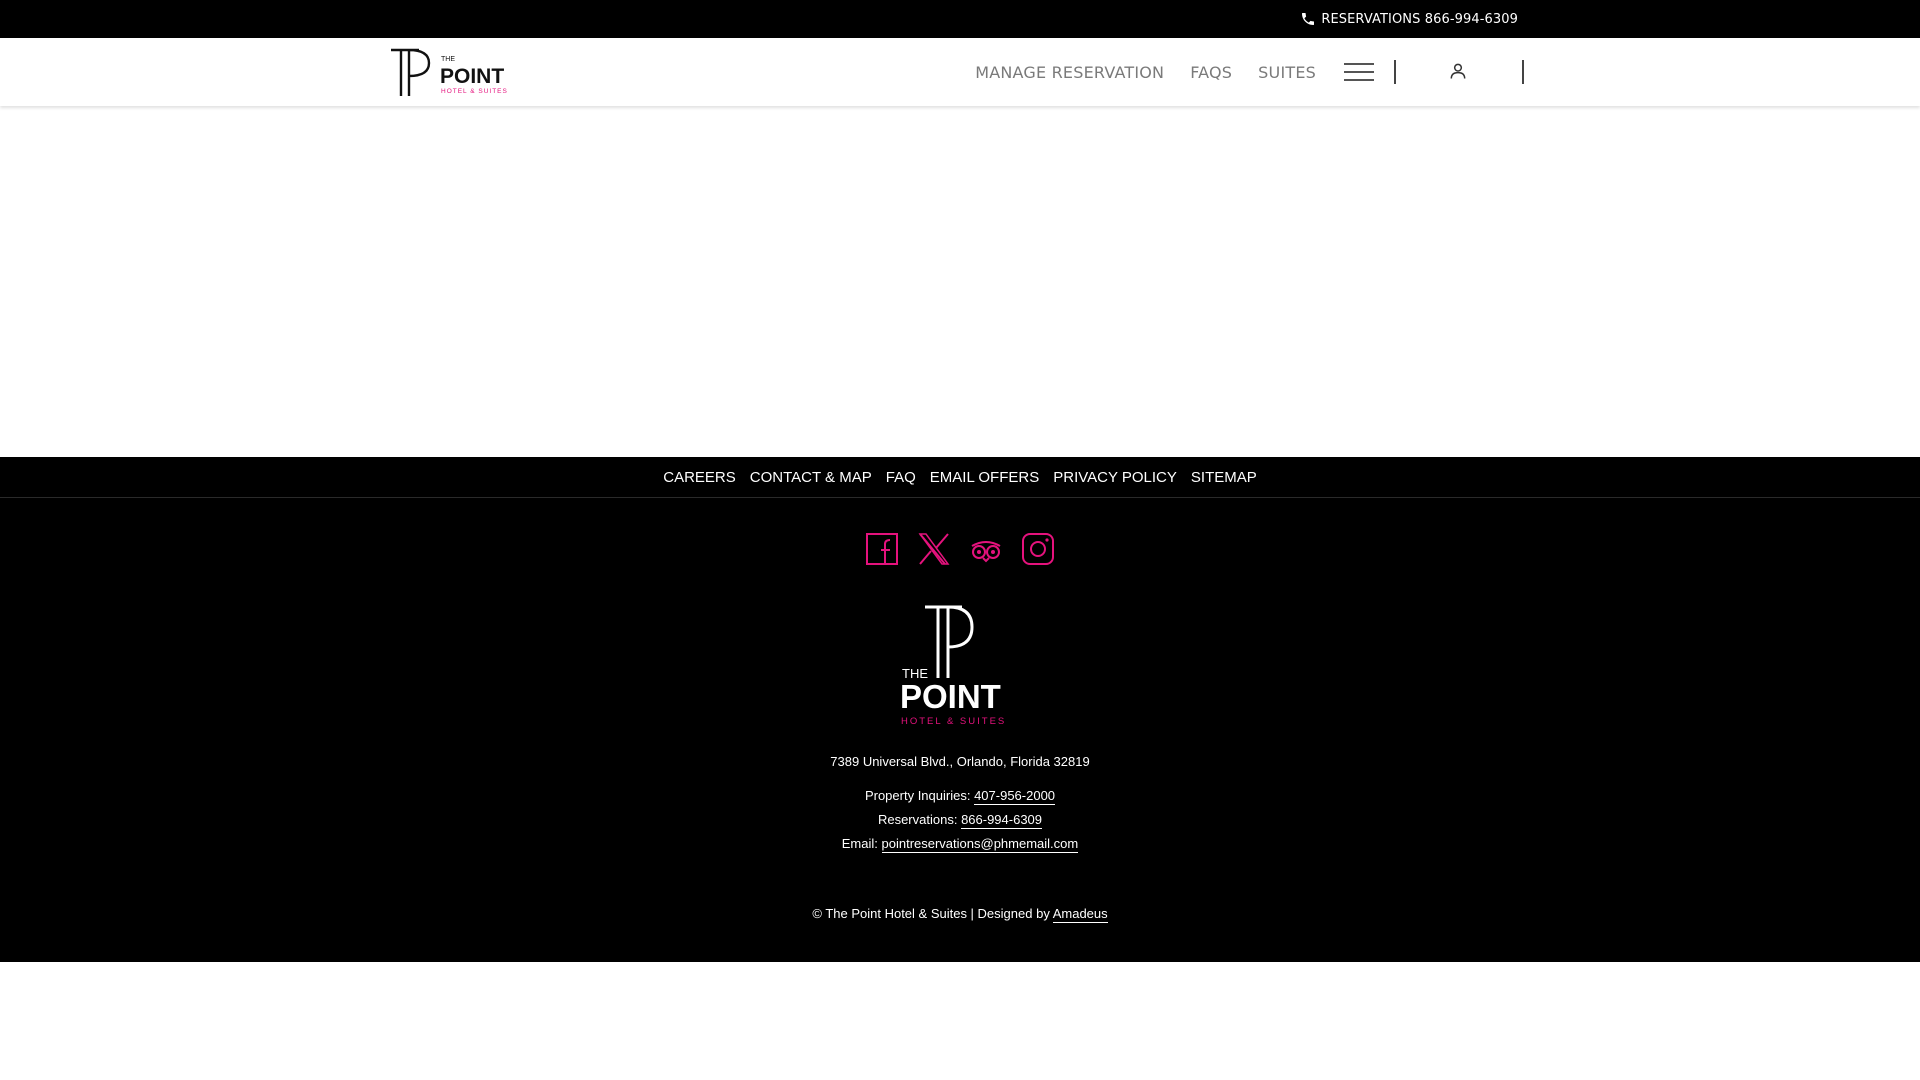  I want to click on hamburger-menu-icon, so click(1359, 72).